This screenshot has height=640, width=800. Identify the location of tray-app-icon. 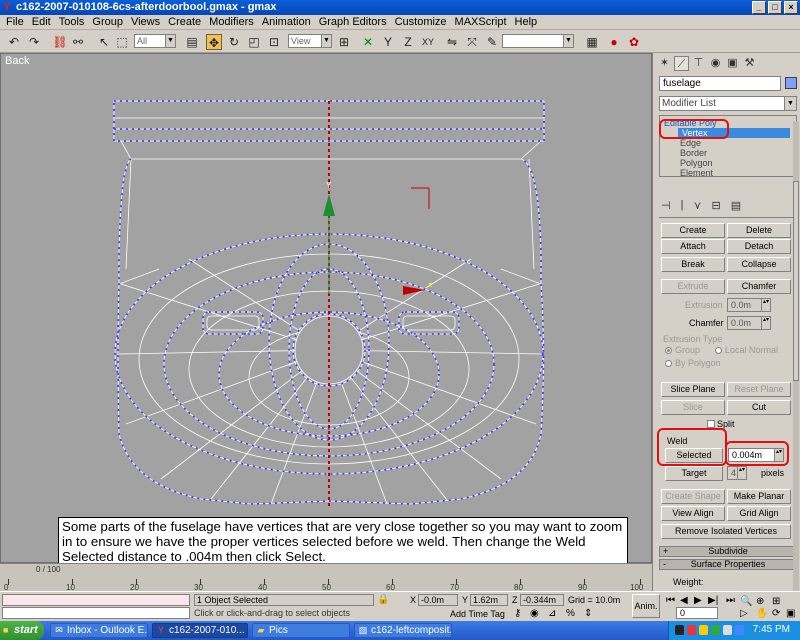
(679, 630).